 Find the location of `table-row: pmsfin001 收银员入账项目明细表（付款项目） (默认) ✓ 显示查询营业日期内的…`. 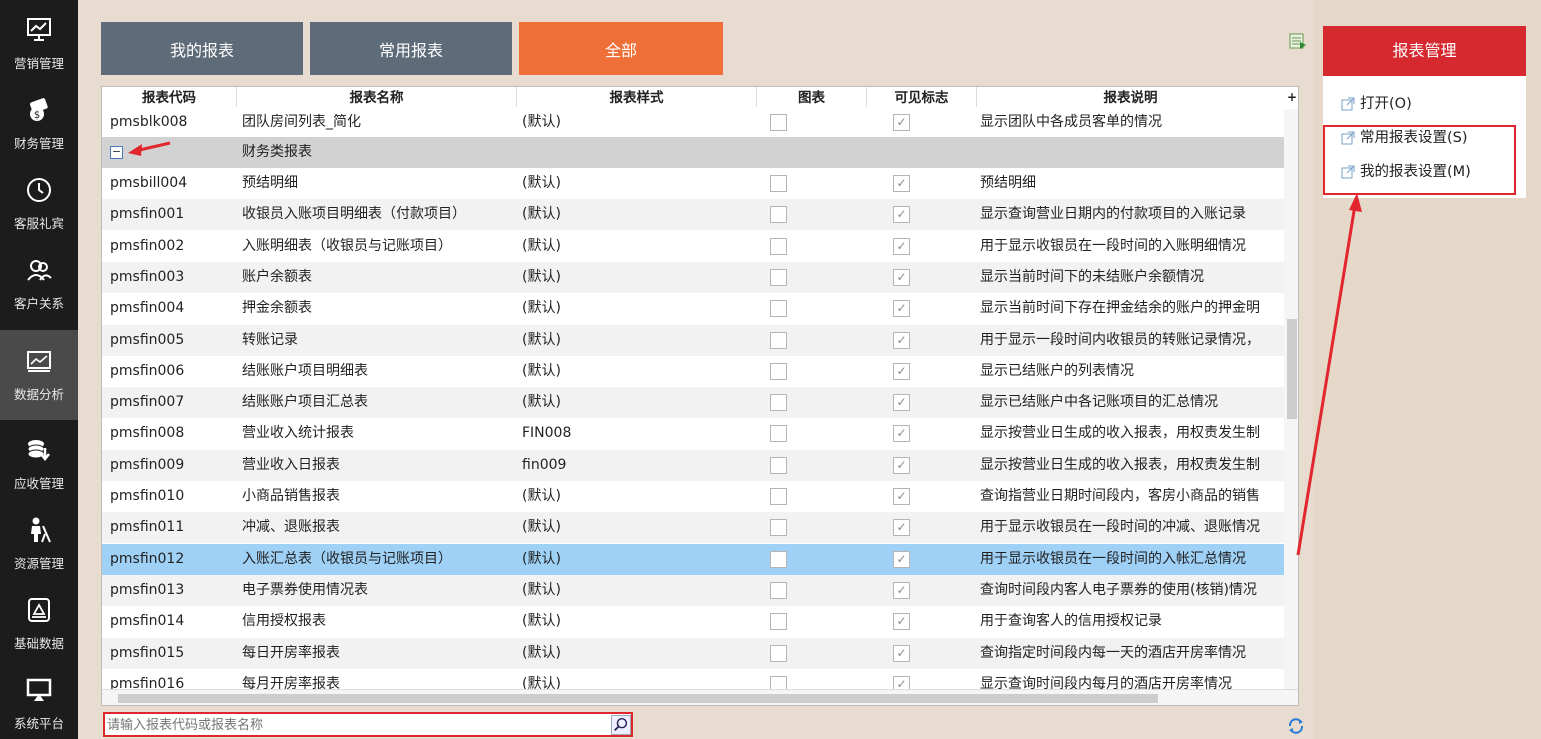

table-row: pmsfin001 收银员入账项目明细表（付款项目） (默认) ✓ 显示查询营业日期内的… is located at coordinates (693, 215).